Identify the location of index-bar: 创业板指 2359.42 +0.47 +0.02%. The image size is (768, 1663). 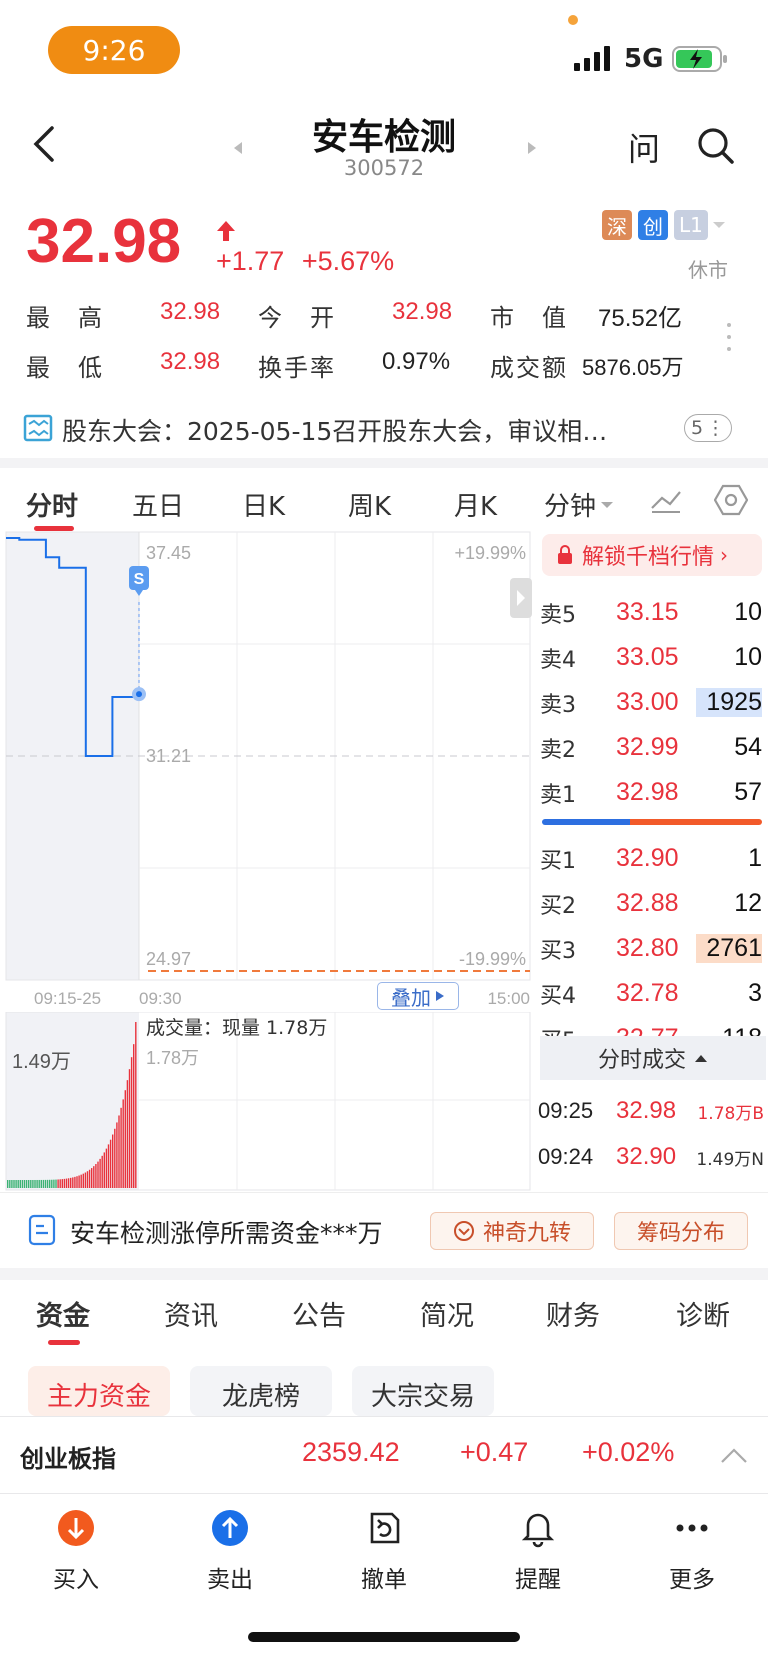
(384, 1455).